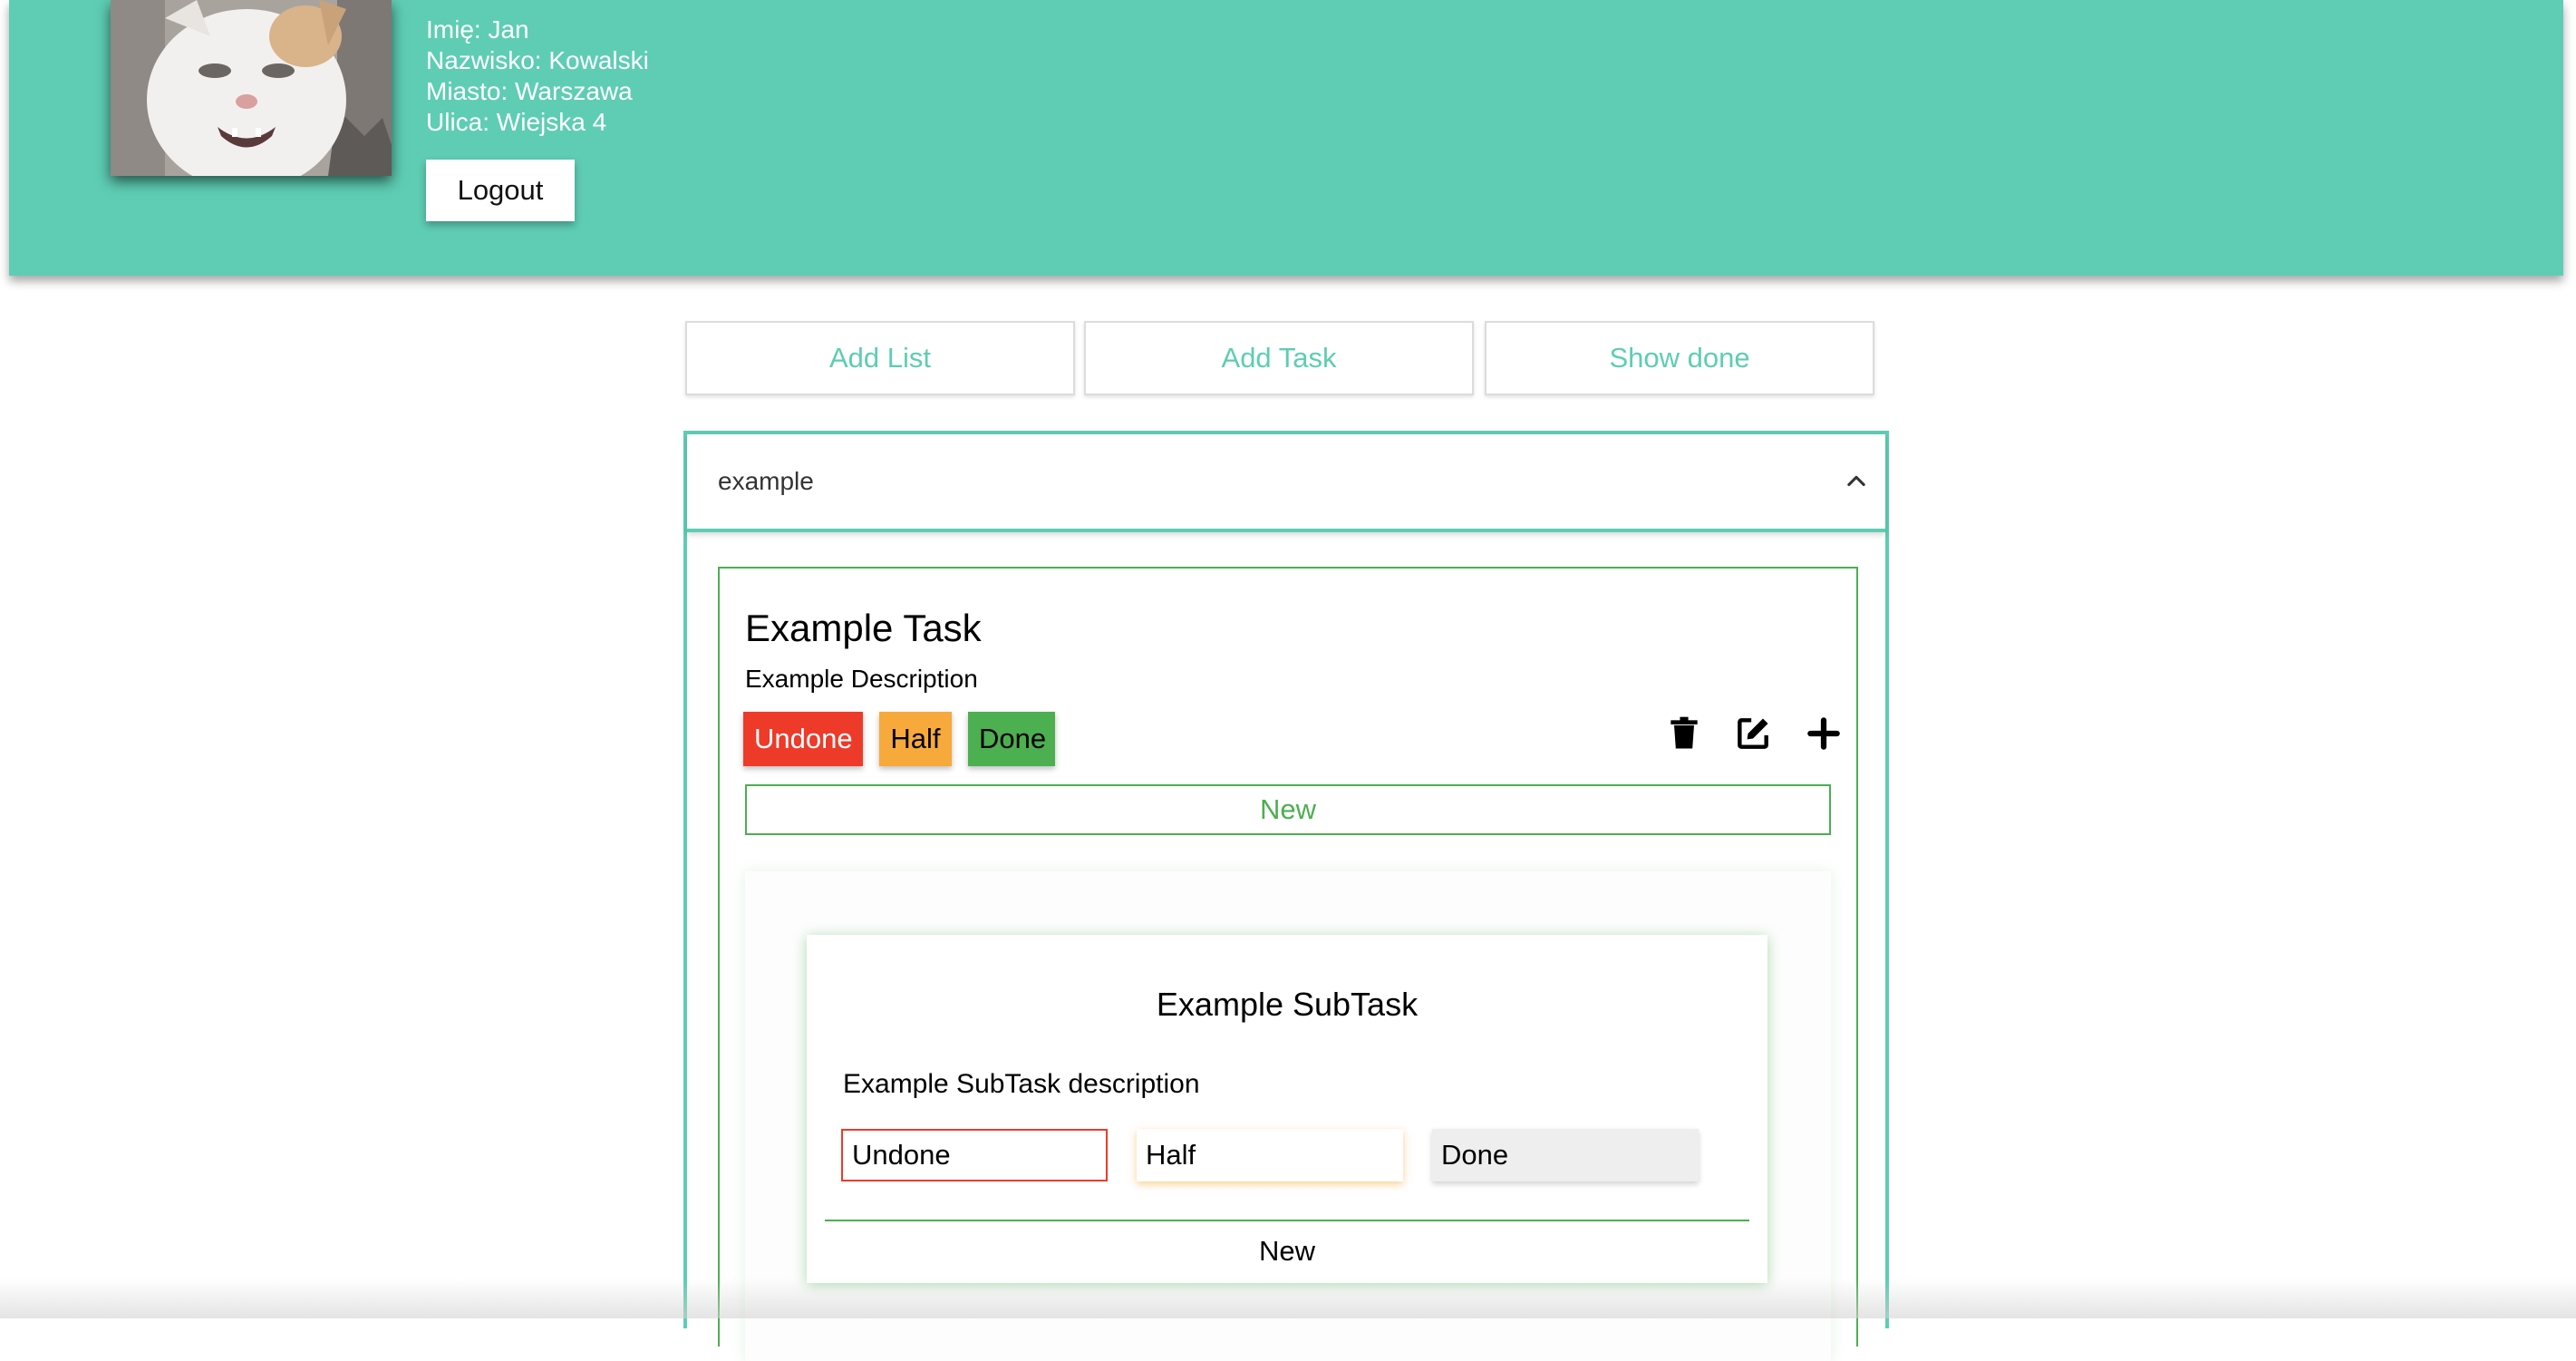 The height and width of the screenshot is (1361, 2576). What do you see at coordinates (974, 1155) in the screenshot?
I see `subtask-status-undone-button: Undone` at bounding box center [974, 1155].